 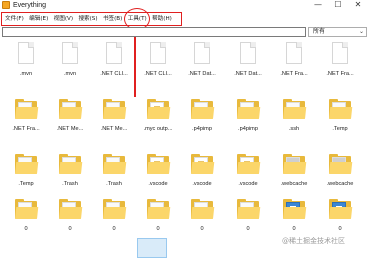 I want to click on file-item: .ssh, so click(x=294, y=113).